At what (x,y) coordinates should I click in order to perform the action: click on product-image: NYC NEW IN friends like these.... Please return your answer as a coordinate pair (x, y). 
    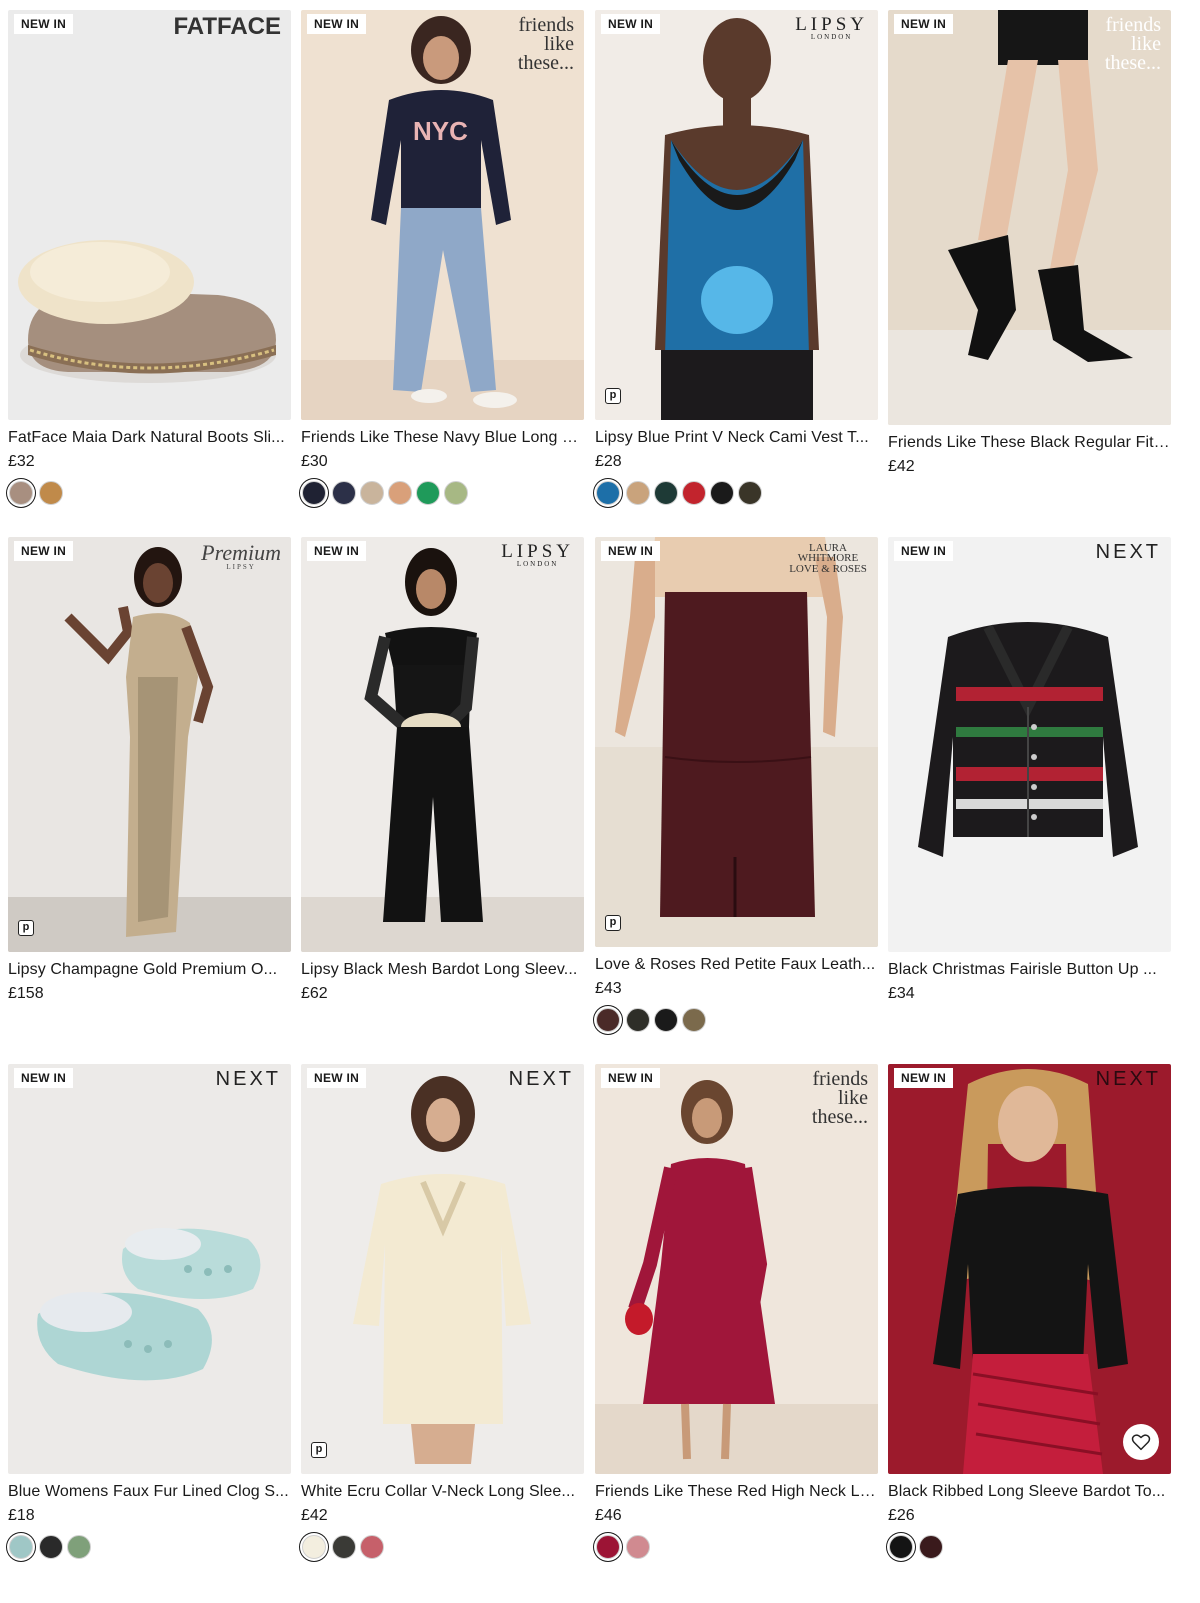
    Looking at the image, I should click on (442, 215).